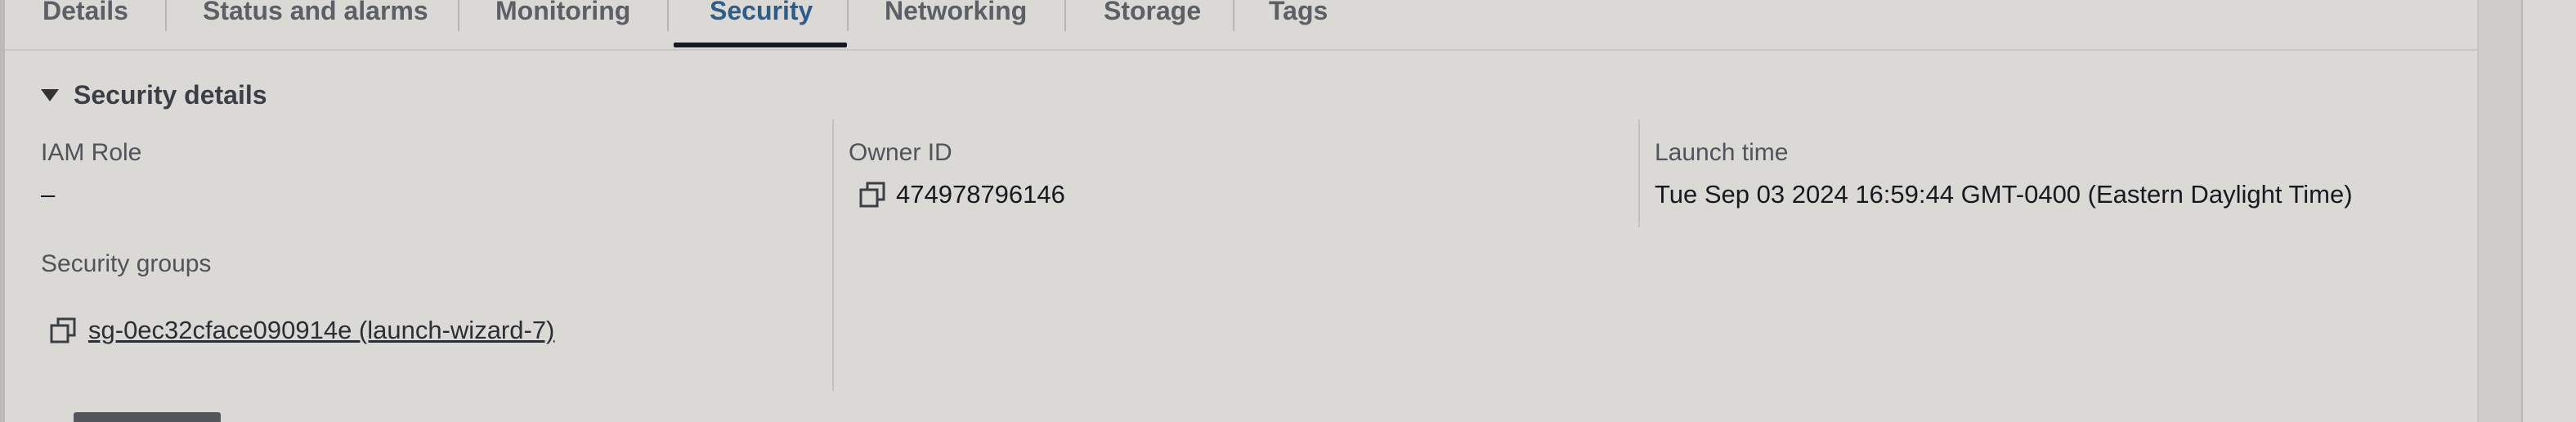  Describe the element at coordinates (315, 16) in the screenshot. I see `tab-status-and-alarms: Status and alarms` at that location.